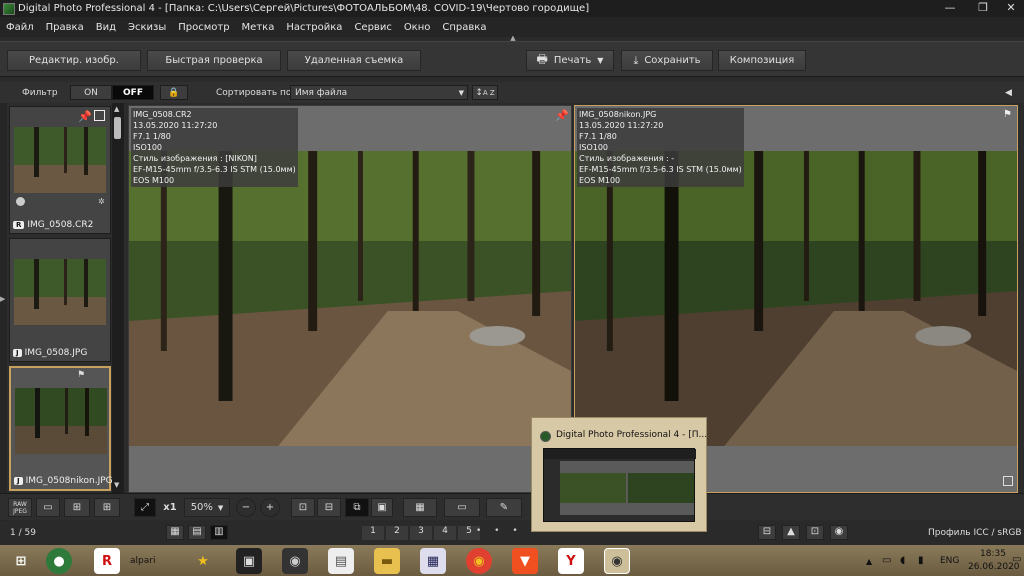 This screenshot has width=1024, height=576. I want to click on menu-mark: Метка, so click(258, 27).